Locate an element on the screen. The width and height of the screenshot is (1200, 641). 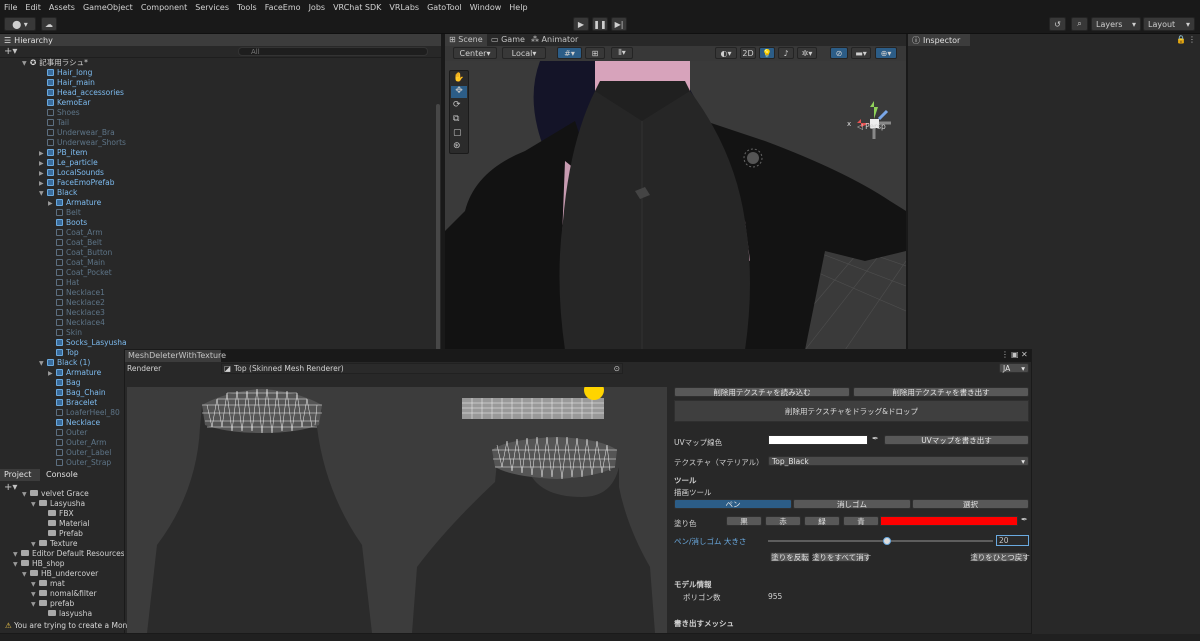
hierarchy-search-input: All is located at coordinates (333, 51).